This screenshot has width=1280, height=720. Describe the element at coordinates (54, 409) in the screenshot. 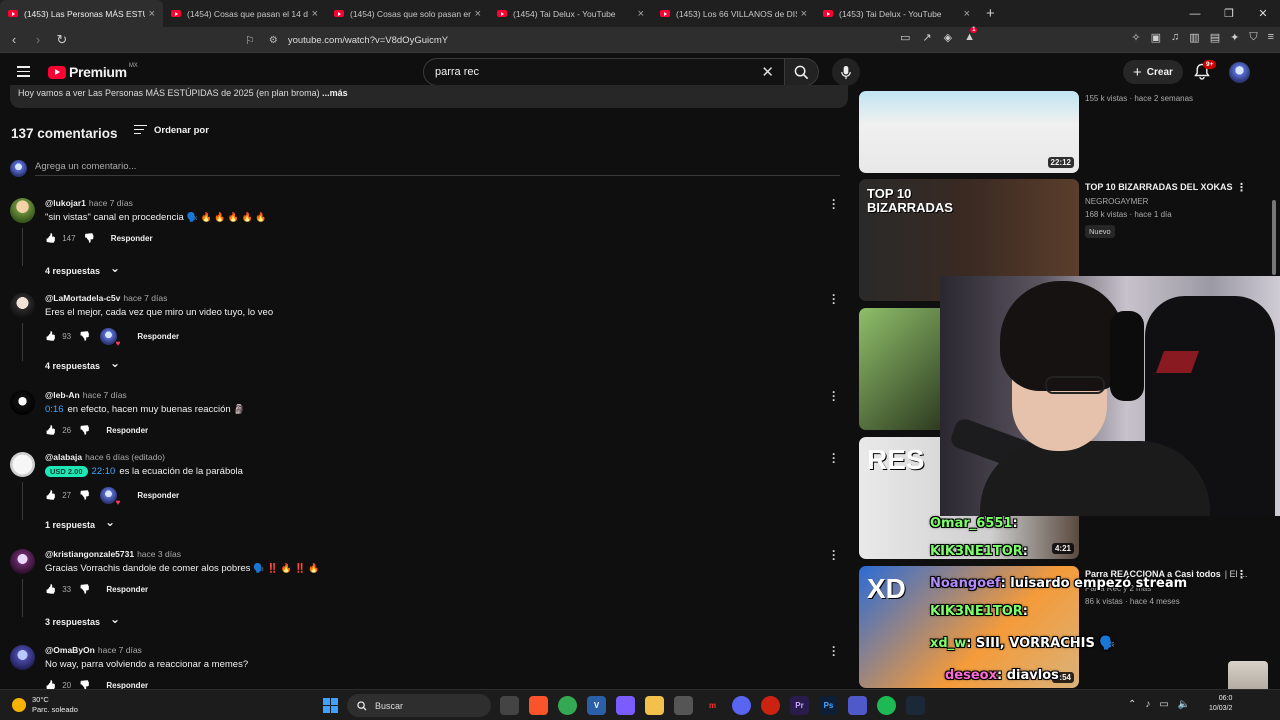

I see `timestamp-link: 0:16` at that location.